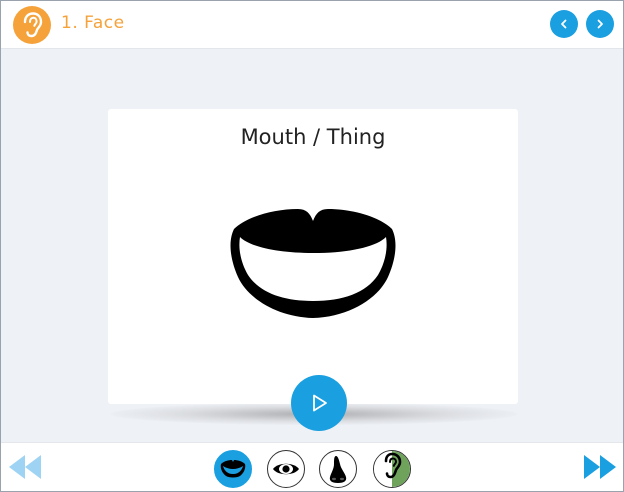 The height and width of the screenshot is (492, 624). I want to click on chevron-right-icon, so click(600, 24).